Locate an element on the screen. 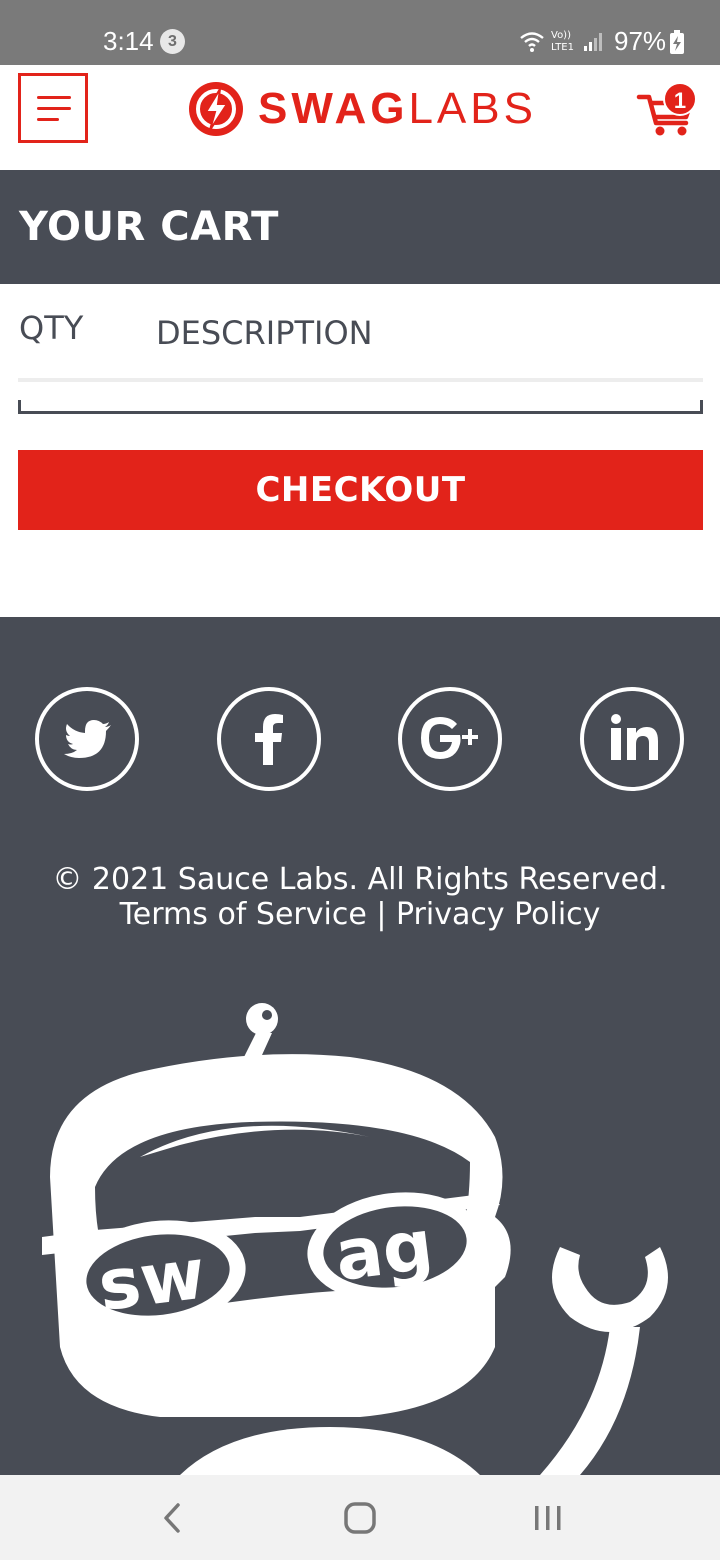  legal-links: Terms of Service | Privacy Policy is located at coordinates (360, 914).